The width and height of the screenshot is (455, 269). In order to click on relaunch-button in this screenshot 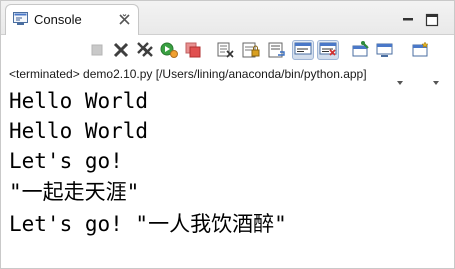, I will do `click(169, 50)`.